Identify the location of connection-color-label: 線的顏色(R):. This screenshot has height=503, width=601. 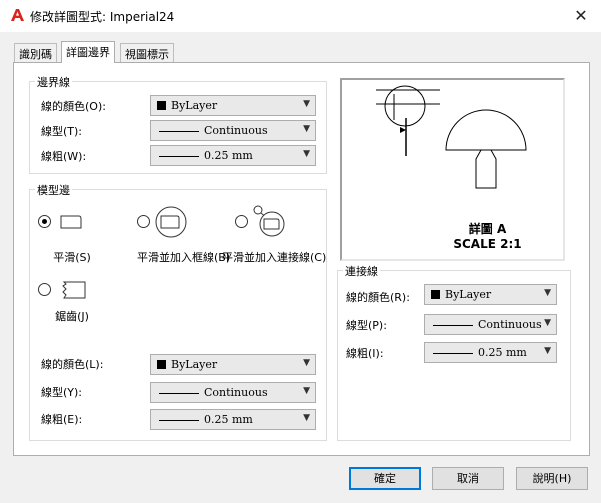
(378, 297).